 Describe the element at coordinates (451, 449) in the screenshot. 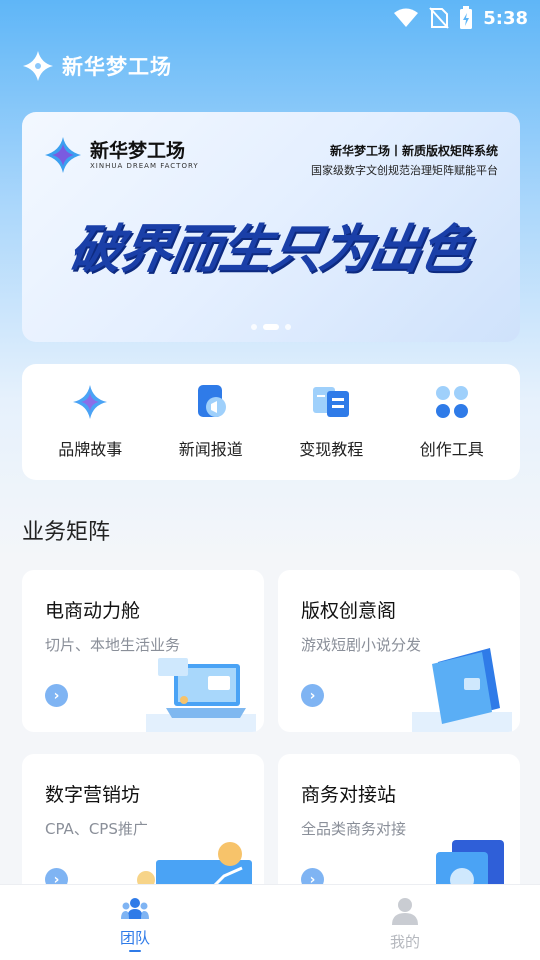

I see `quick-label: 创作工具` at that location.